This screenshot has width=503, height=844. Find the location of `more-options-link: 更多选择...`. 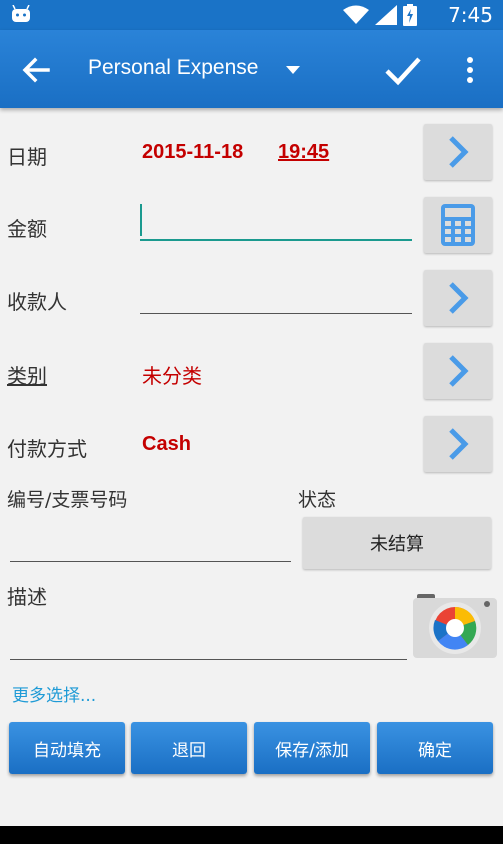

more-options-link: 更多选择... is located at coordinates (54, 693).